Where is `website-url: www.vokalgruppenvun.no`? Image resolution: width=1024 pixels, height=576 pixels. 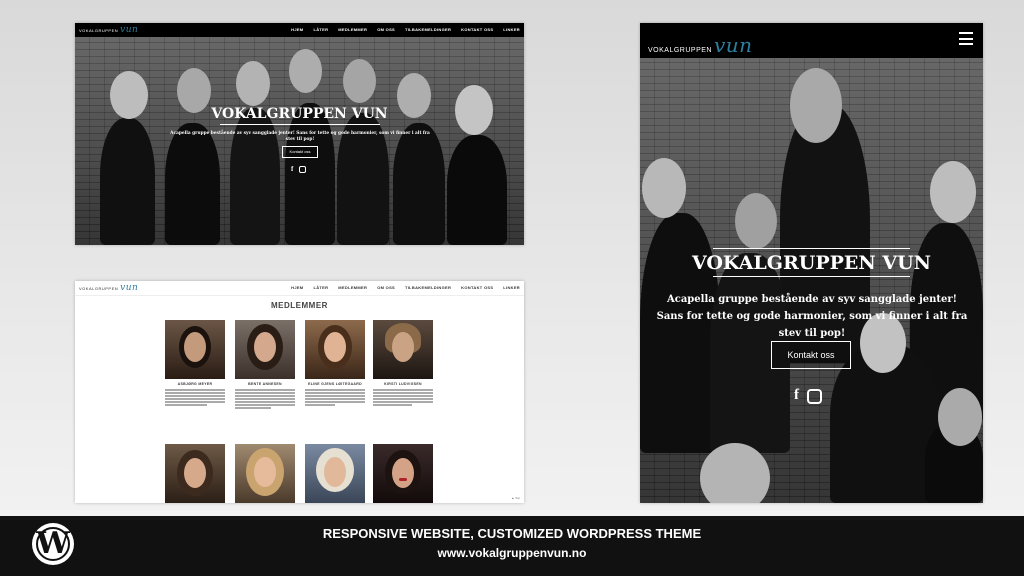
website-url: www.vokalgruppenvun.no is located at coordinates (512, 553).